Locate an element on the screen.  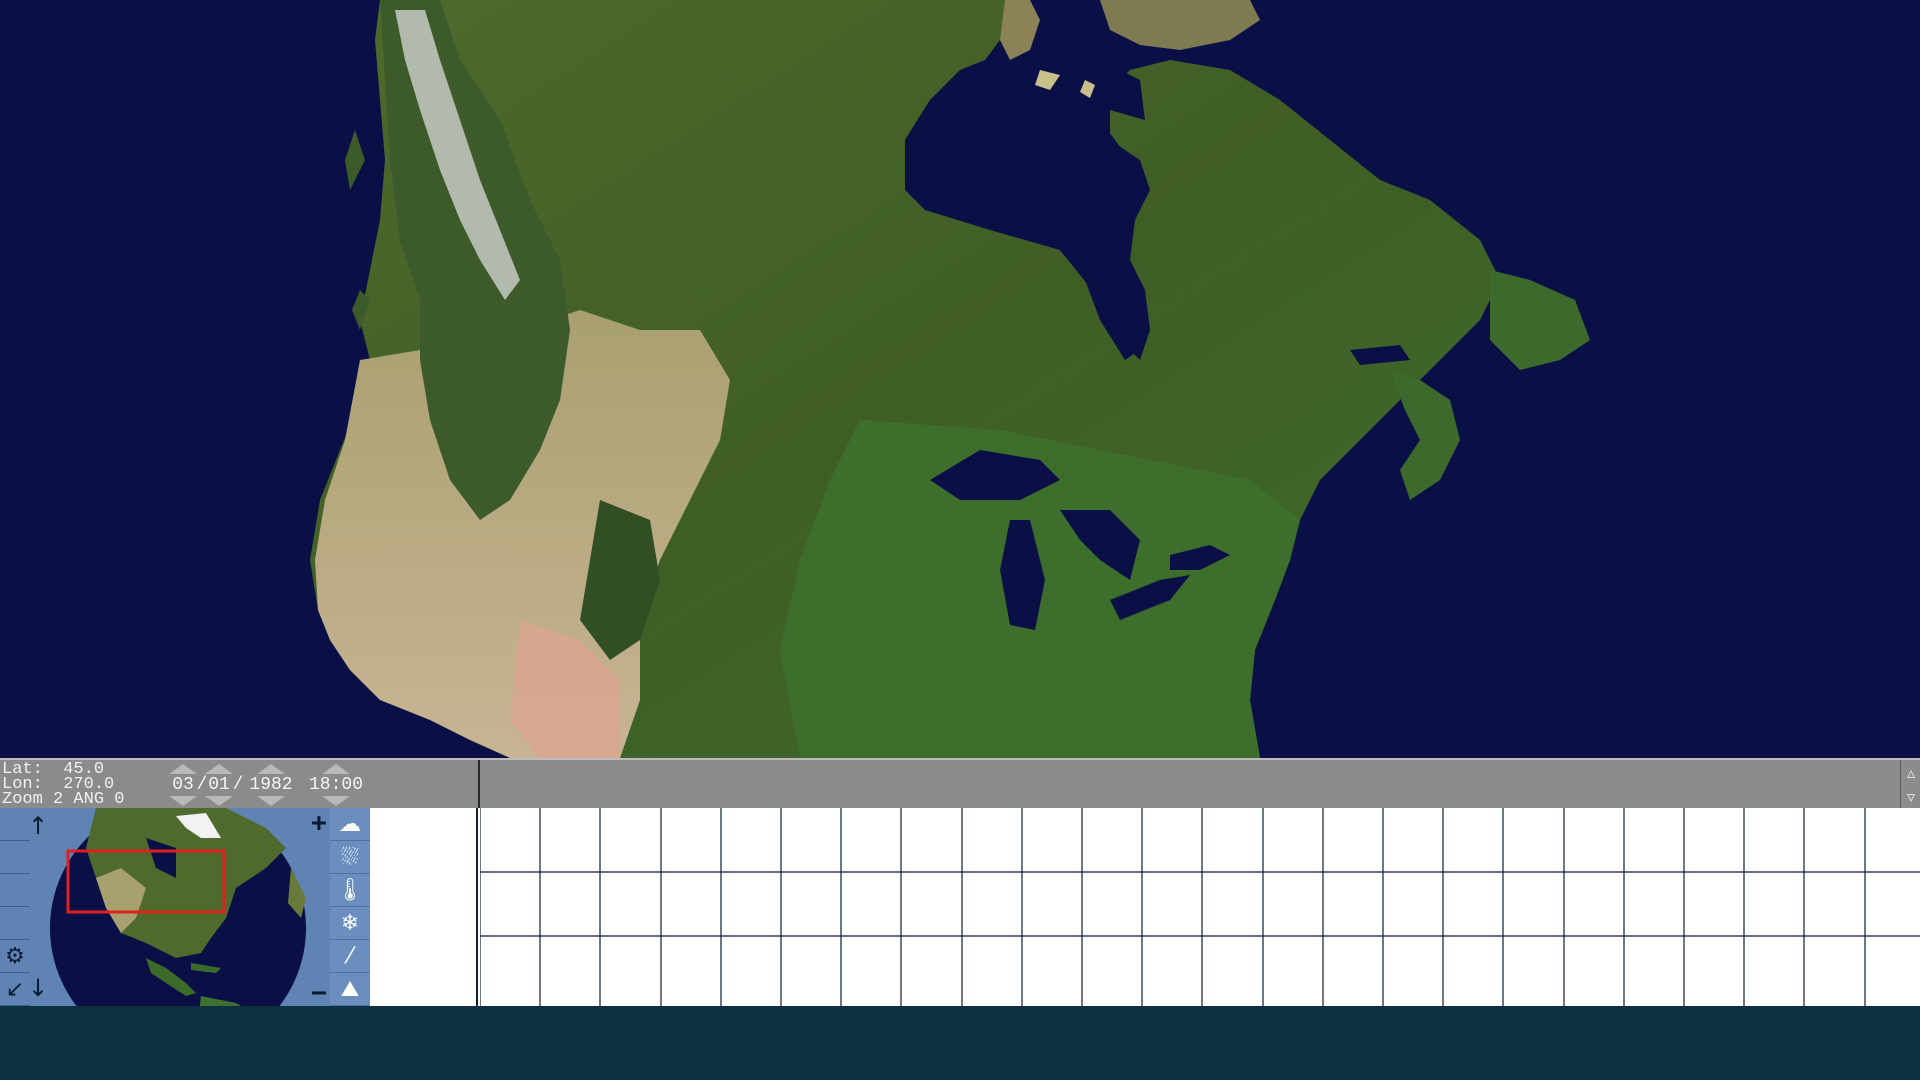
year-up-arrow is located at coordinates (271, 769).